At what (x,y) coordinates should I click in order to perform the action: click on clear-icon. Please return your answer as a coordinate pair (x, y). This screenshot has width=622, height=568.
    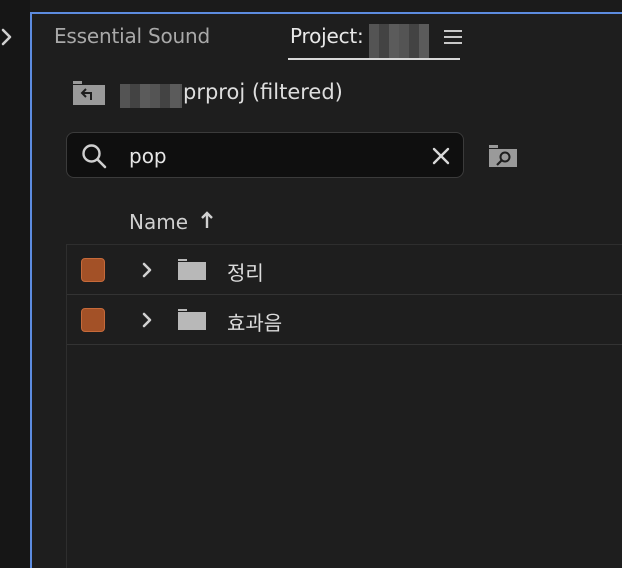
    Looking at the image, I should click on (441, 156).